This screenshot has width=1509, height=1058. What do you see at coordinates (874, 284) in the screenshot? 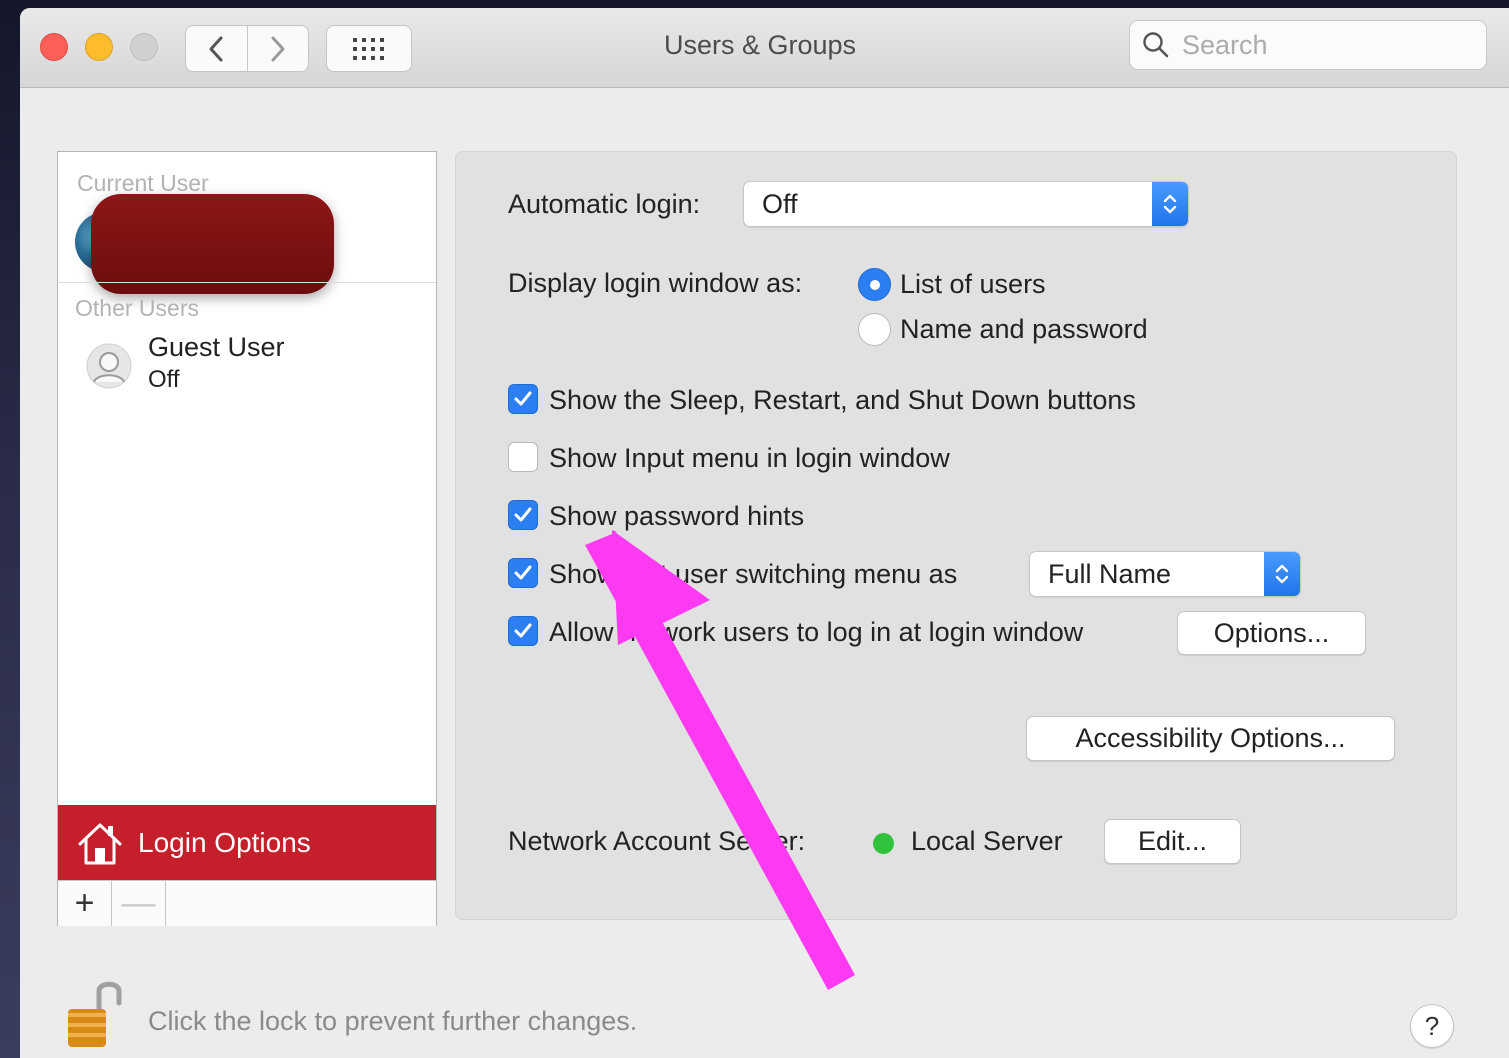
I see `radio-list-of-users` at bounding box center [874, 284].